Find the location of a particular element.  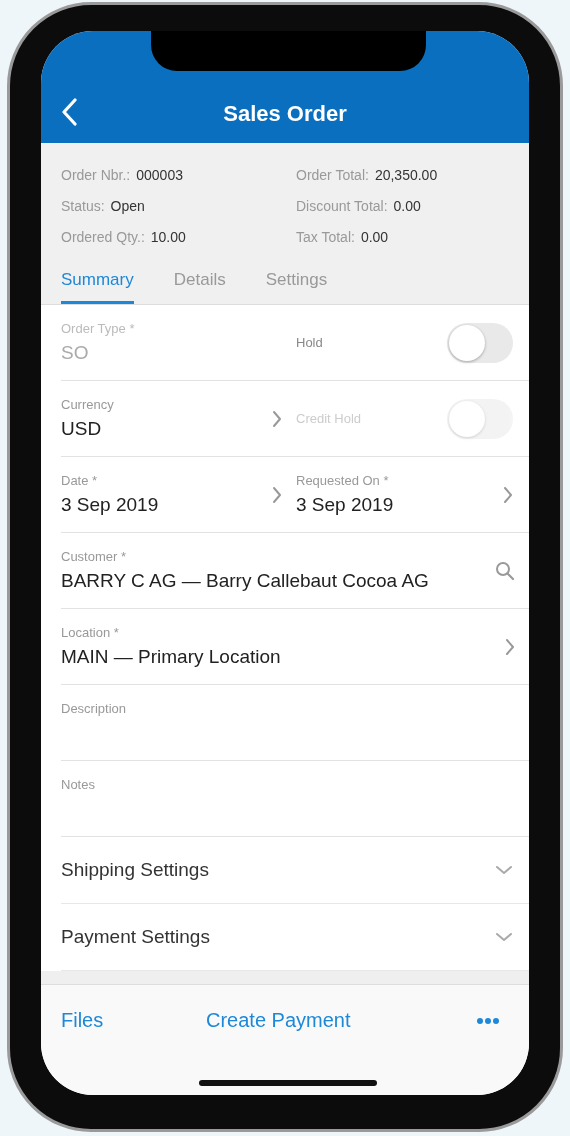

tab: Settings is located at coordinates (296, 283).